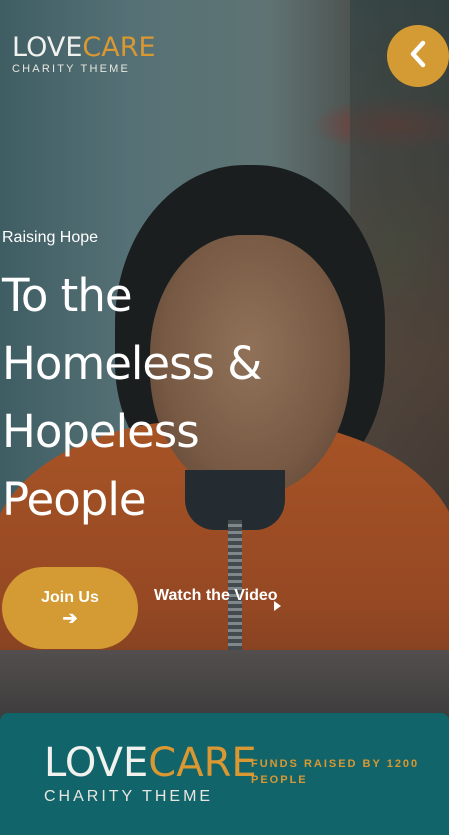  I want to click on footer-logo-care-text: CARE, so click(202, 763).